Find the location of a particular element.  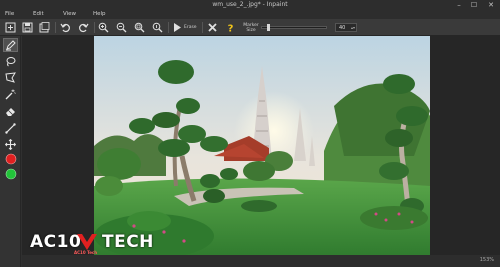

red-marker-icon is located at coordinates (10, 159).